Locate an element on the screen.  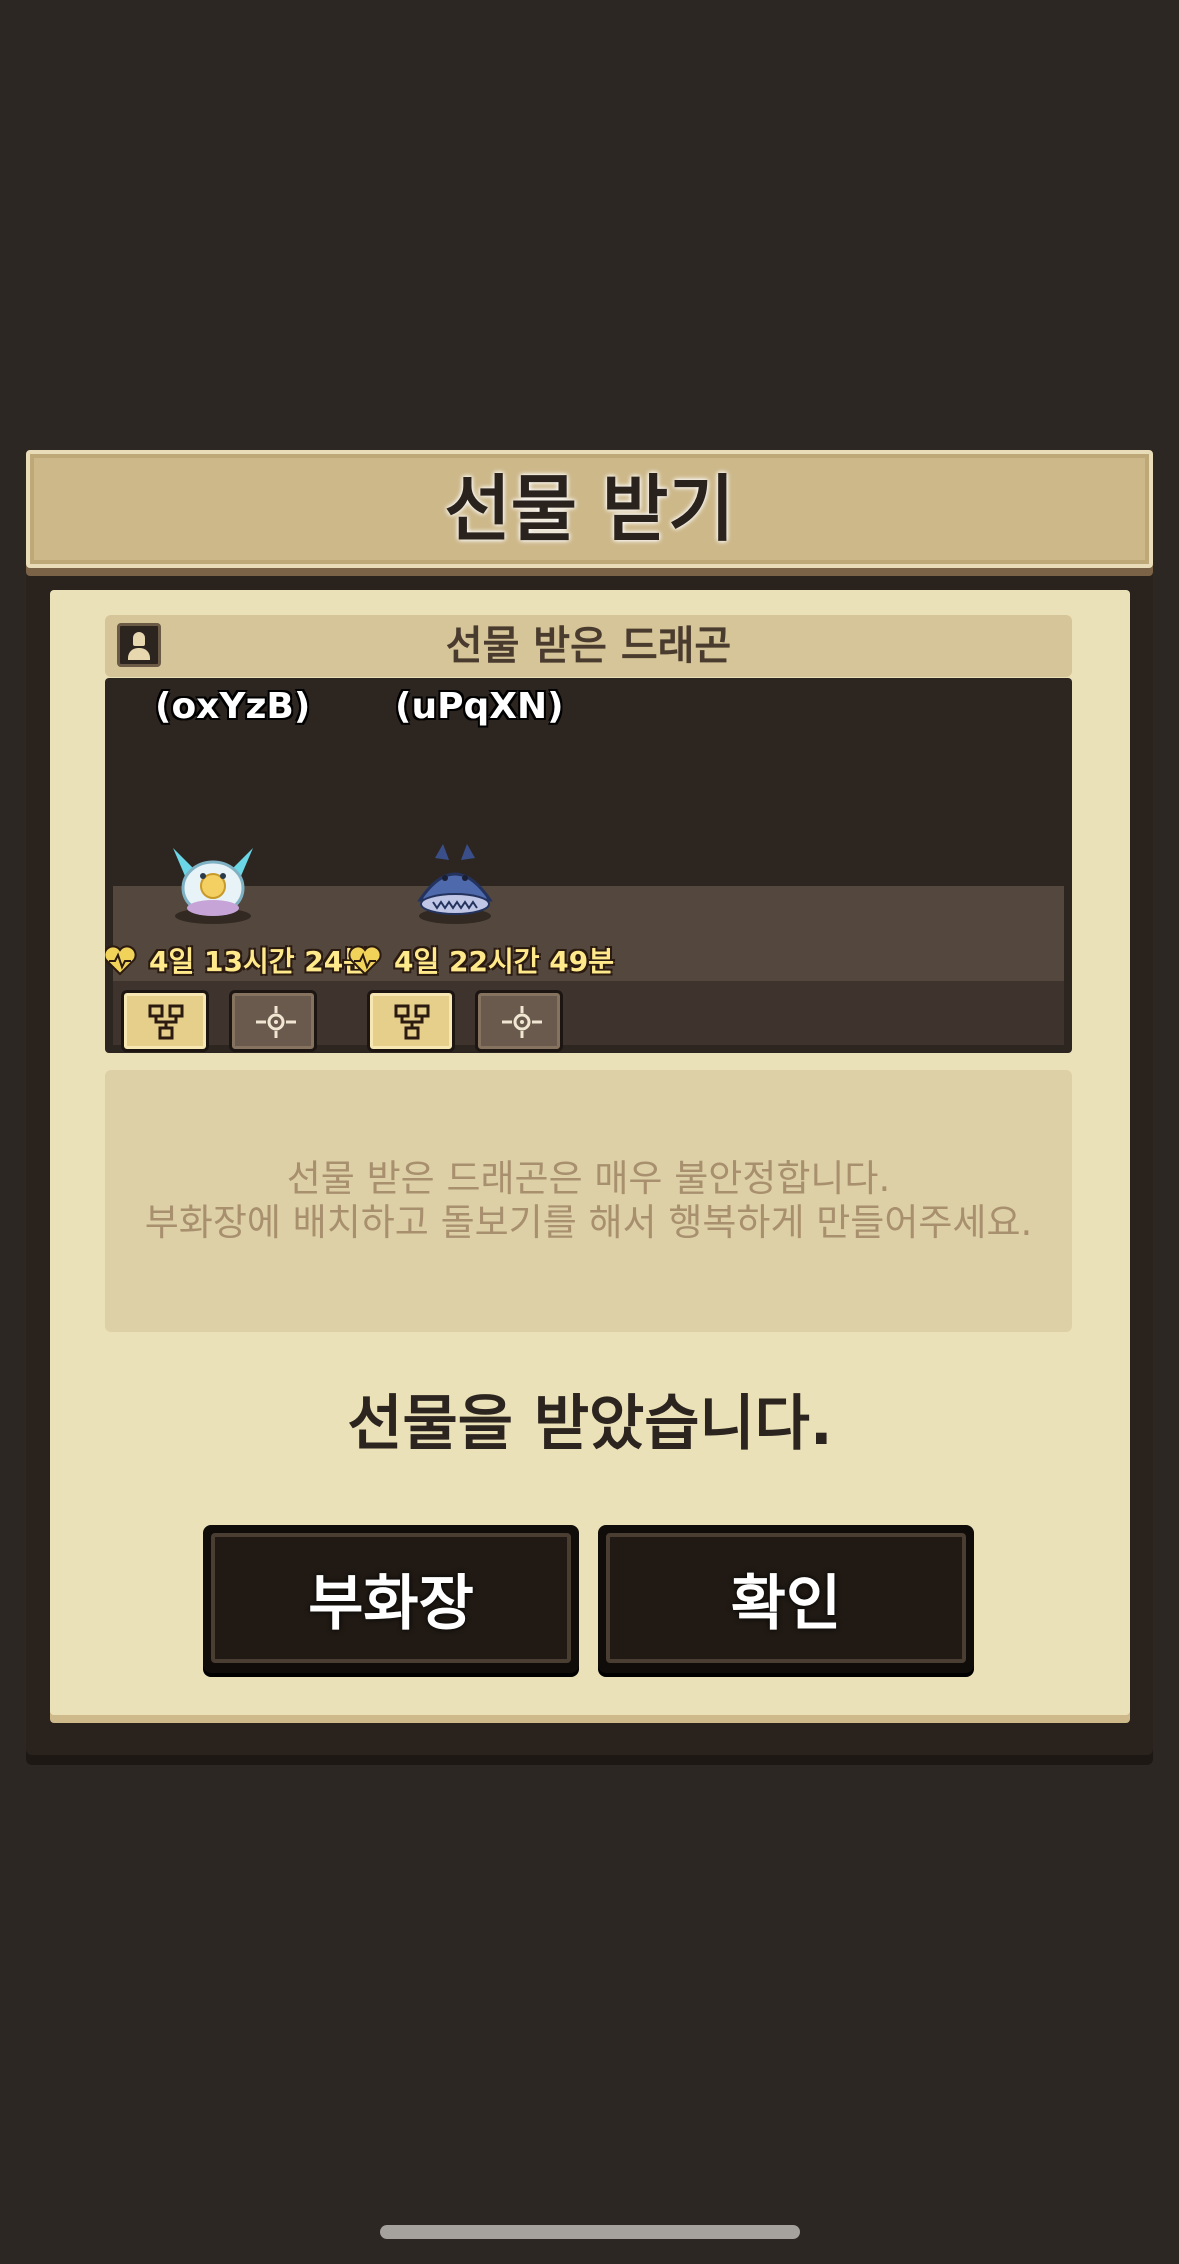
hatchery-button: 부화장 is located at coordinates (391, 1599).